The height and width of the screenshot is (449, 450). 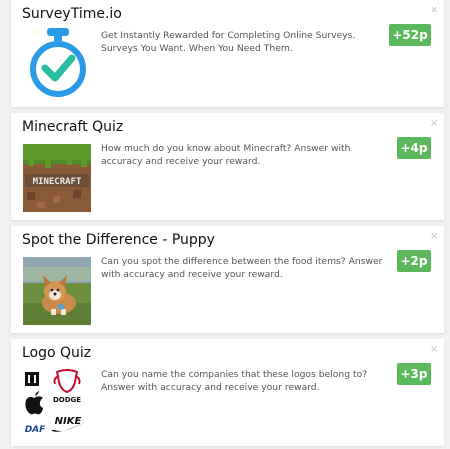 What do you see at coordinates (414, 374) in the screenshot?
I see `reward-button: +3p` at bounding box center [414, 374].